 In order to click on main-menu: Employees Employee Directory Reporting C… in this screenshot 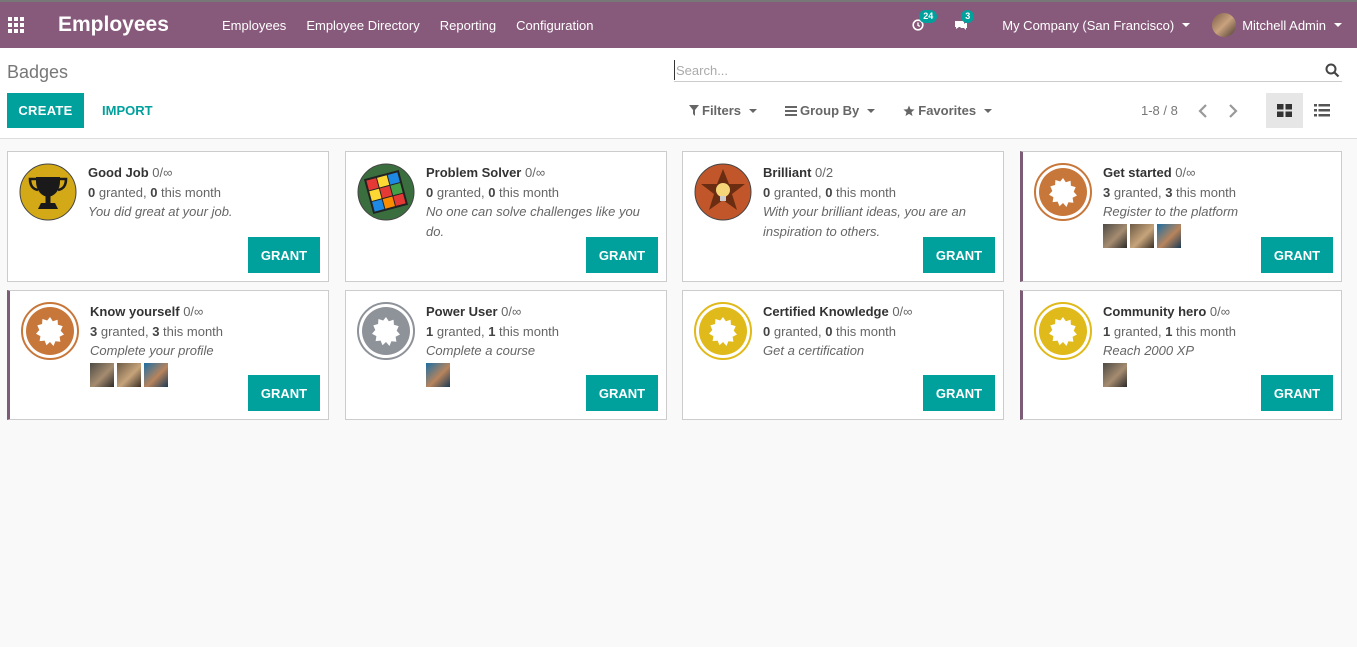, I will do `click(417, 25)`.